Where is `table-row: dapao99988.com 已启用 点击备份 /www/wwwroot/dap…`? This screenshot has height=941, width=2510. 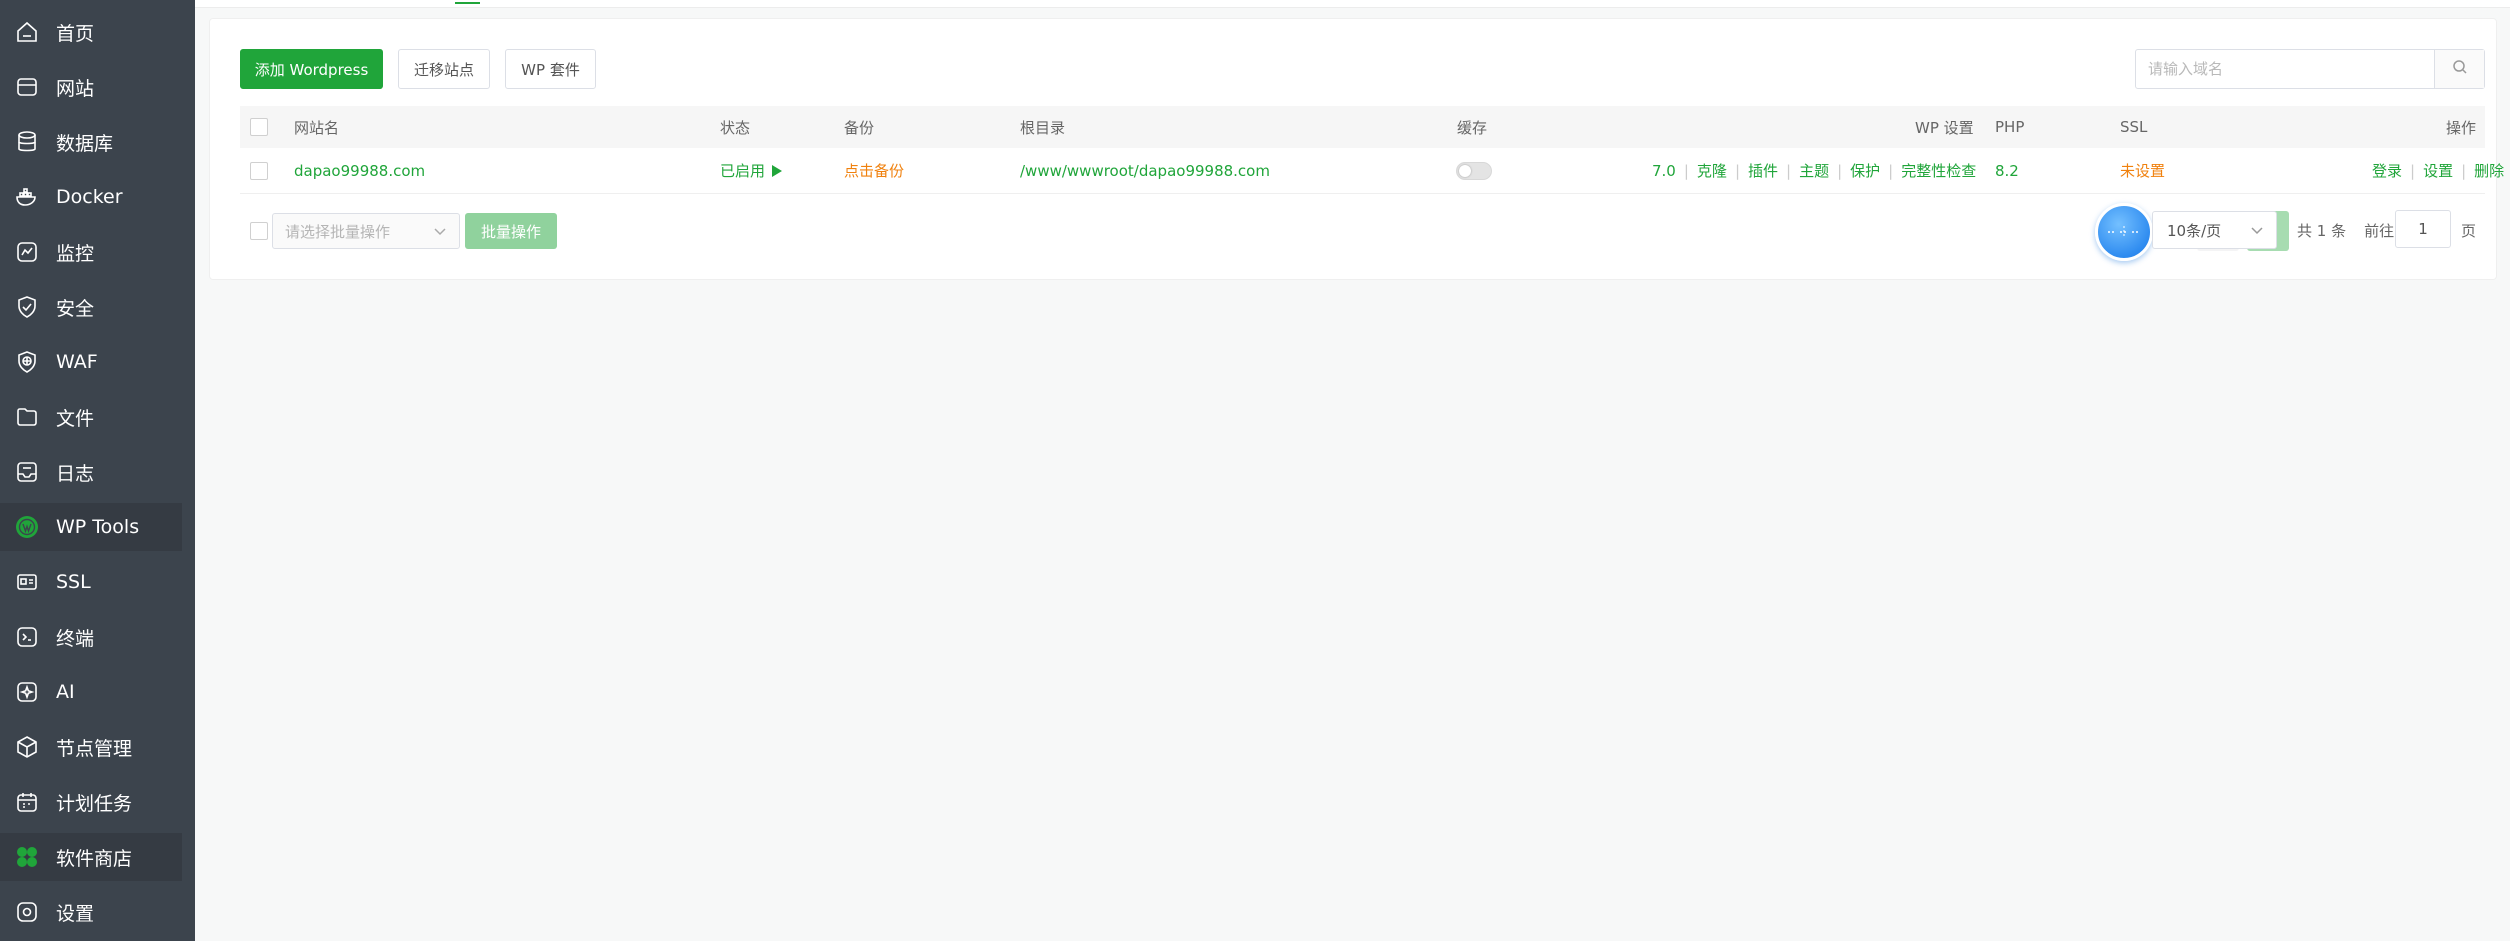
table-row: dapao99988.com 已启用 点击备份 /www/wwwroot/dap… is located at coordinates (1372, 171).